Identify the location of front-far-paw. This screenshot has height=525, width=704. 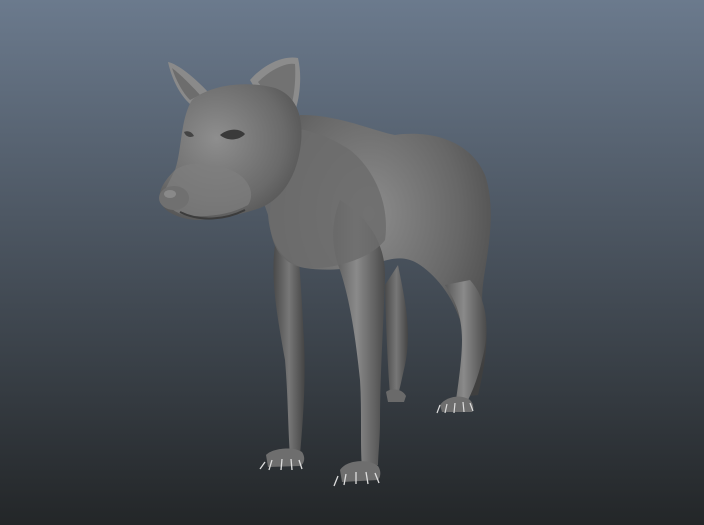
(282, 459).